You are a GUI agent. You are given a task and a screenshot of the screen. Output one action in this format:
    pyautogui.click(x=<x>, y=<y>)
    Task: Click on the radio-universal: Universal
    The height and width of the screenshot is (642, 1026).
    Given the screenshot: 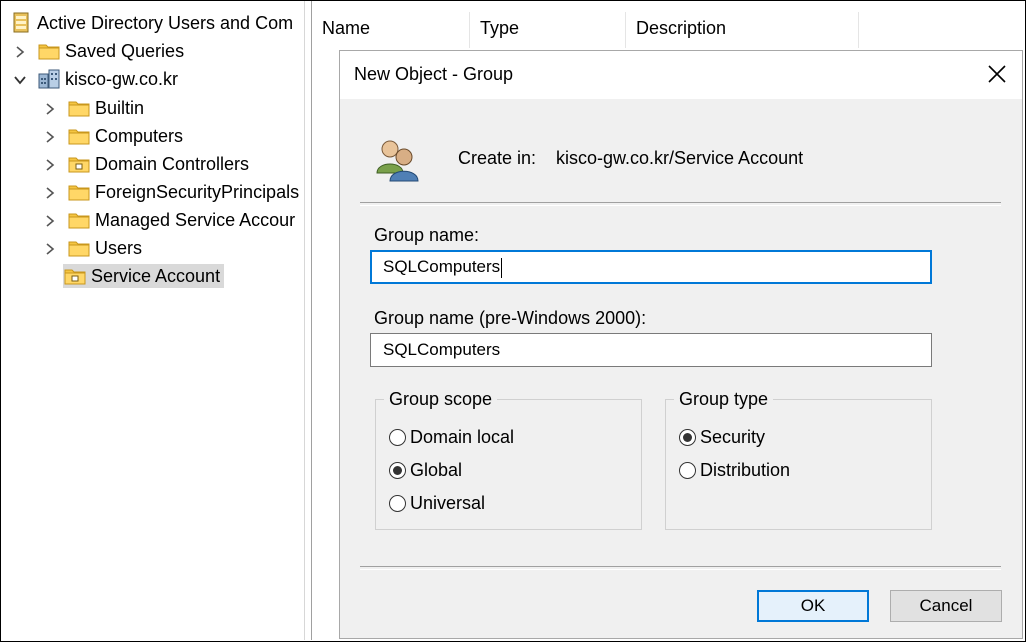 What is the action you would take?
    pyautogui.click(x=437, y=503)
    